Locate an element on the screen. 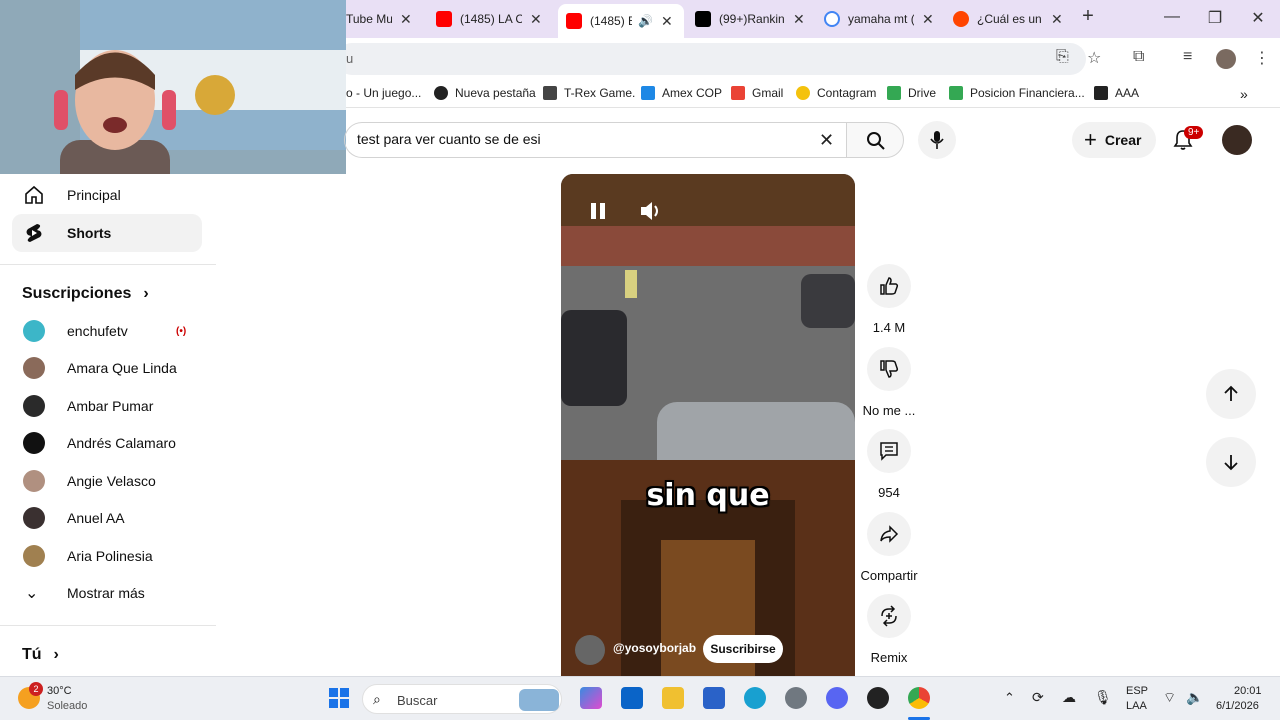  language-bottom: LAA is located at coordinates (1136, 706).